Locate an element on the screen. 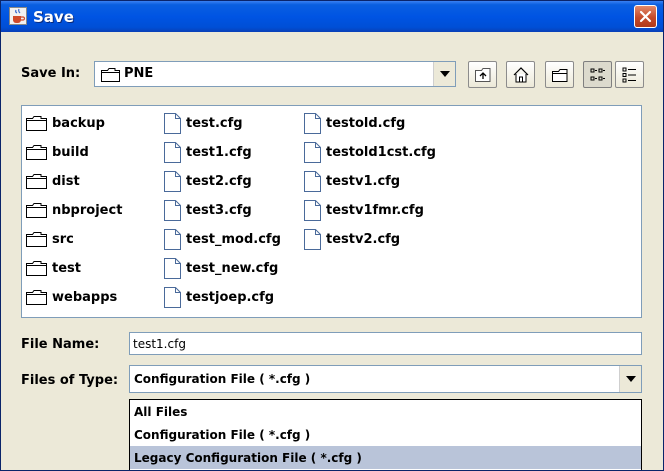 This screenshot has height=471, width=664. item-label: testv1.cfg is located at coordinates (363, 181).